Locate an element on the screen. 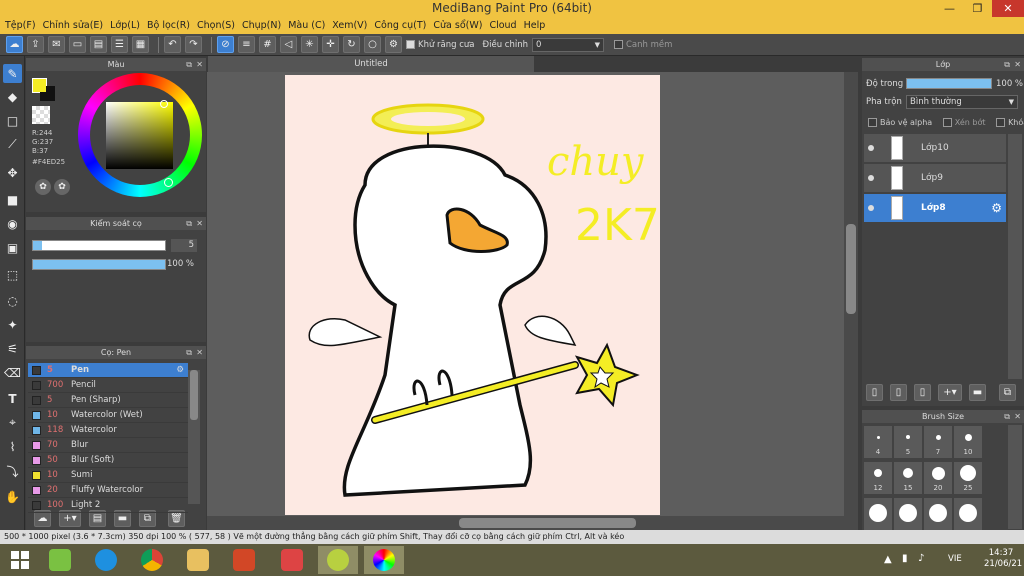  tray-arrow-icon: ▲ is located at coordinates (888, 559).